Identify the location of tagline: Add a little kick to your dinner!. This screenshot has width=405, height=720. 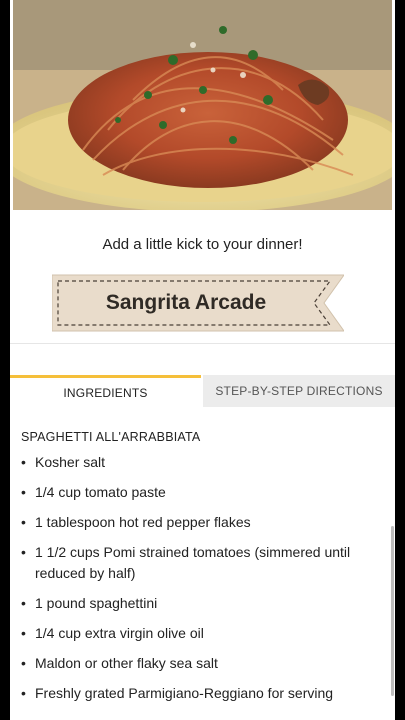
(202, 244).